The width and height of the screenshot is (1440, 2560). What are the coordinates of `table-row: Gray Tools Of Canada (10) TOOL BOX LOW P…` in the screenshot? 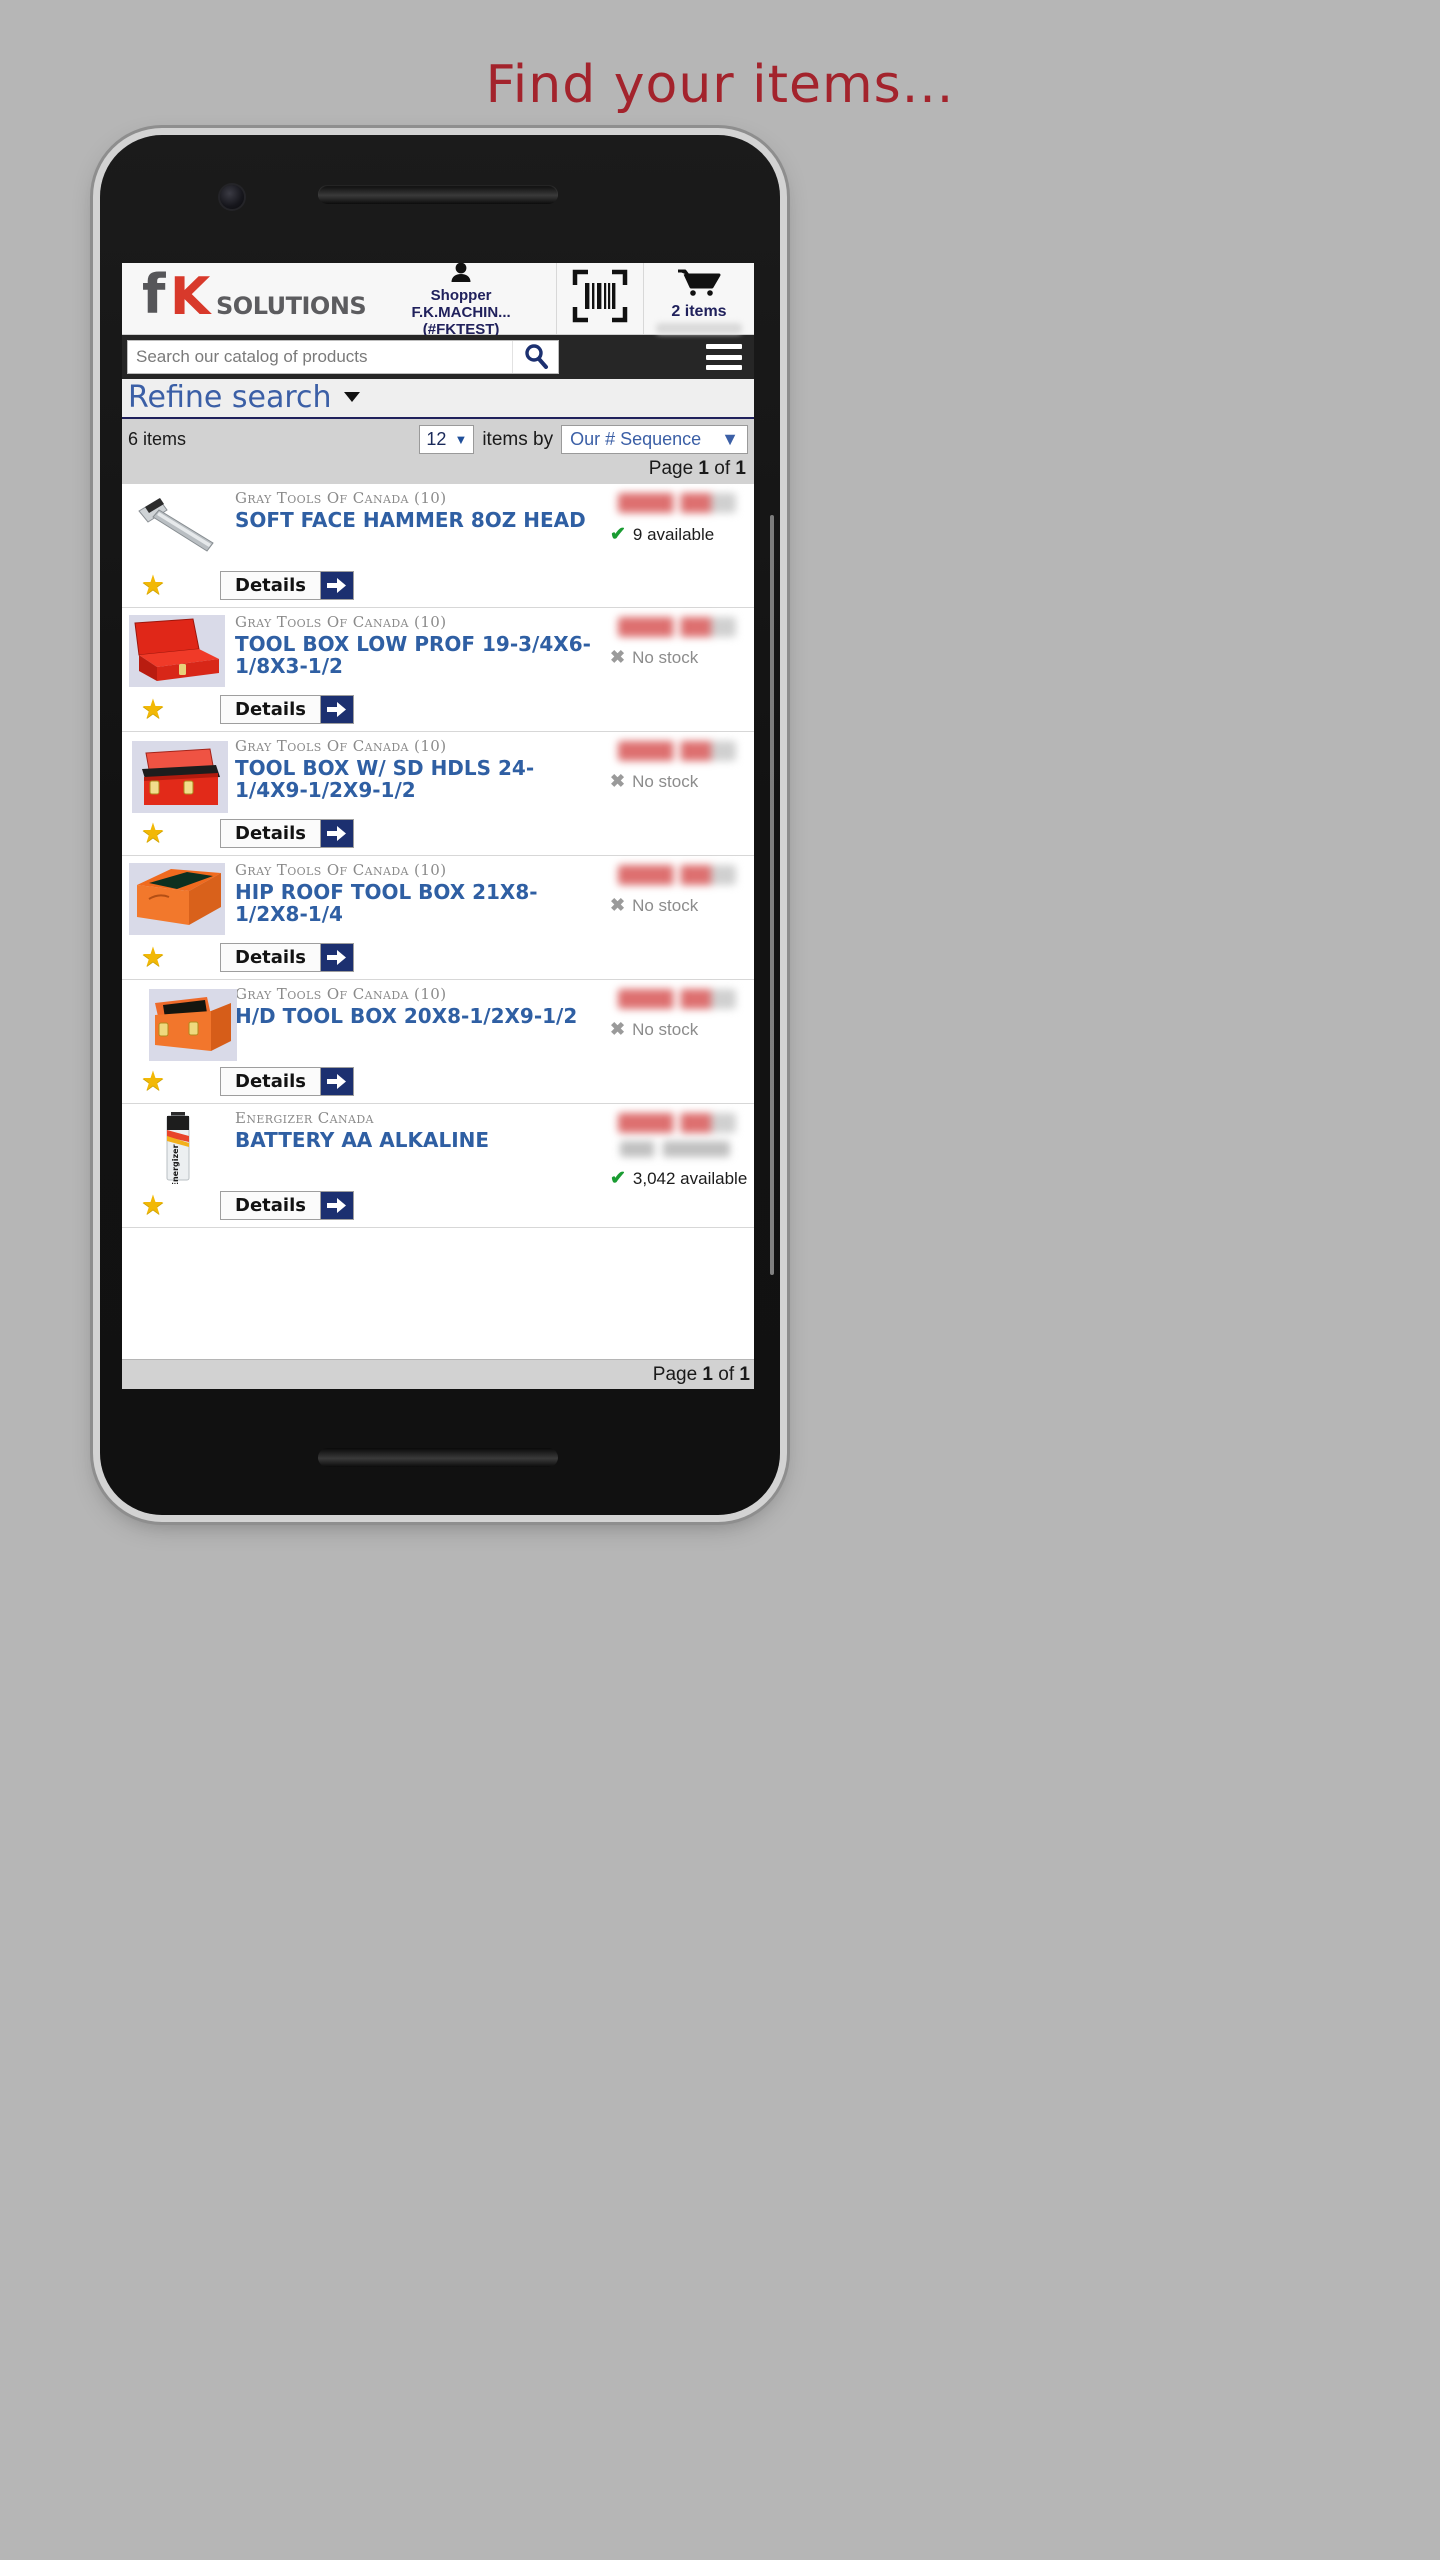 It's located at (438, 670).